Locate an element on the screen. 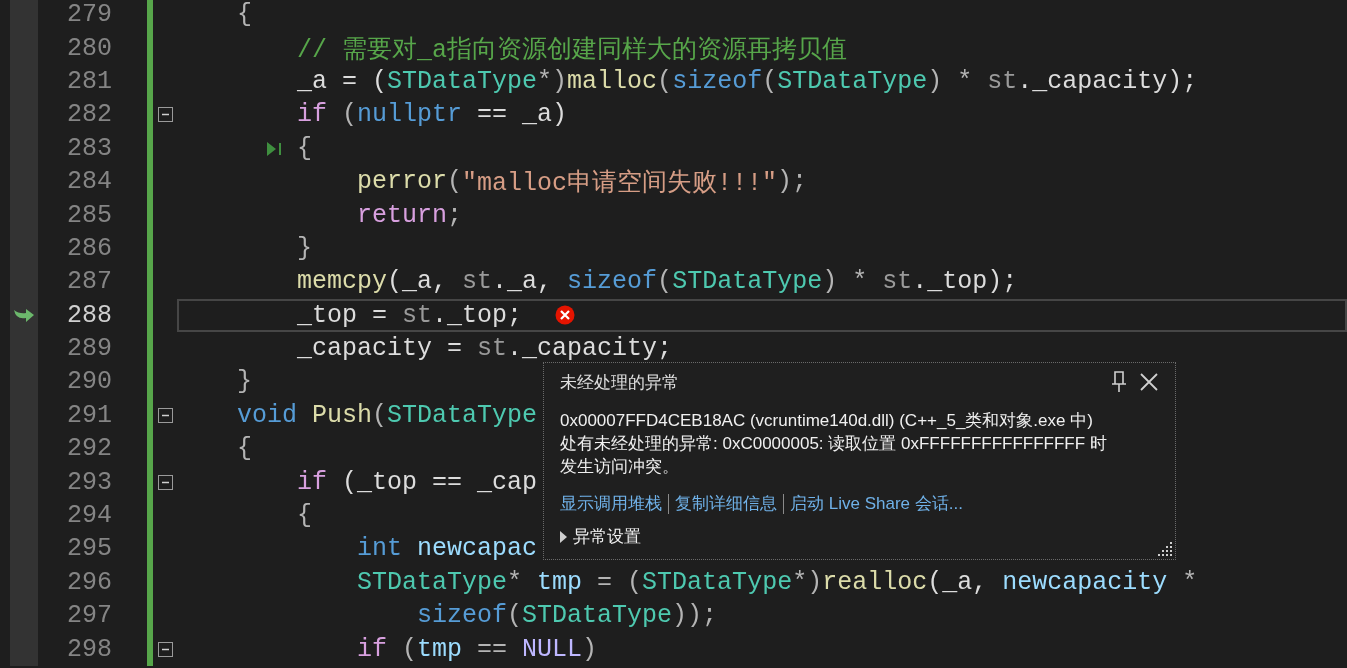 Image resolution: width=1347 pixels, height=668 pixels. line-number: 288 is located at coordinates (89, 315).